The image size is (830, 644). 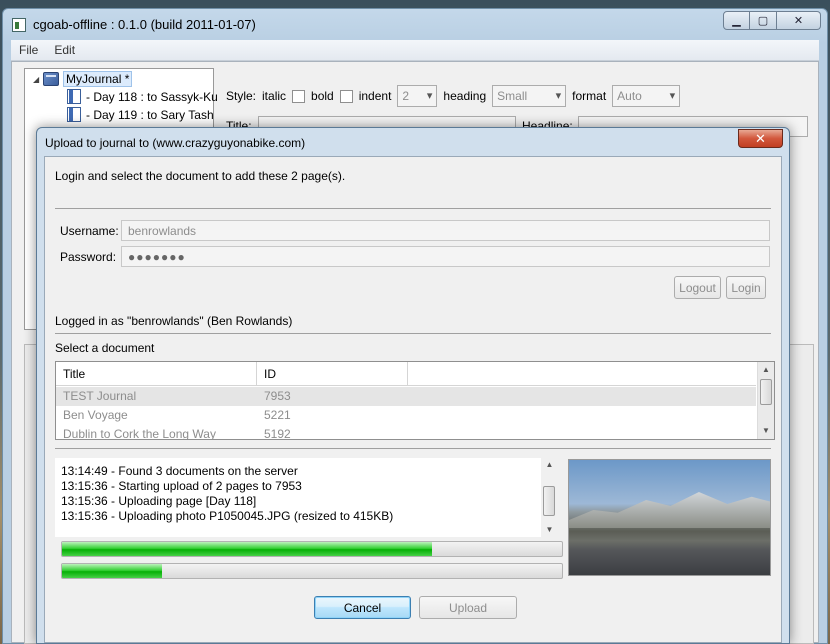 I want to click on select-document-label: Select a document, so click(x=105, y=348).